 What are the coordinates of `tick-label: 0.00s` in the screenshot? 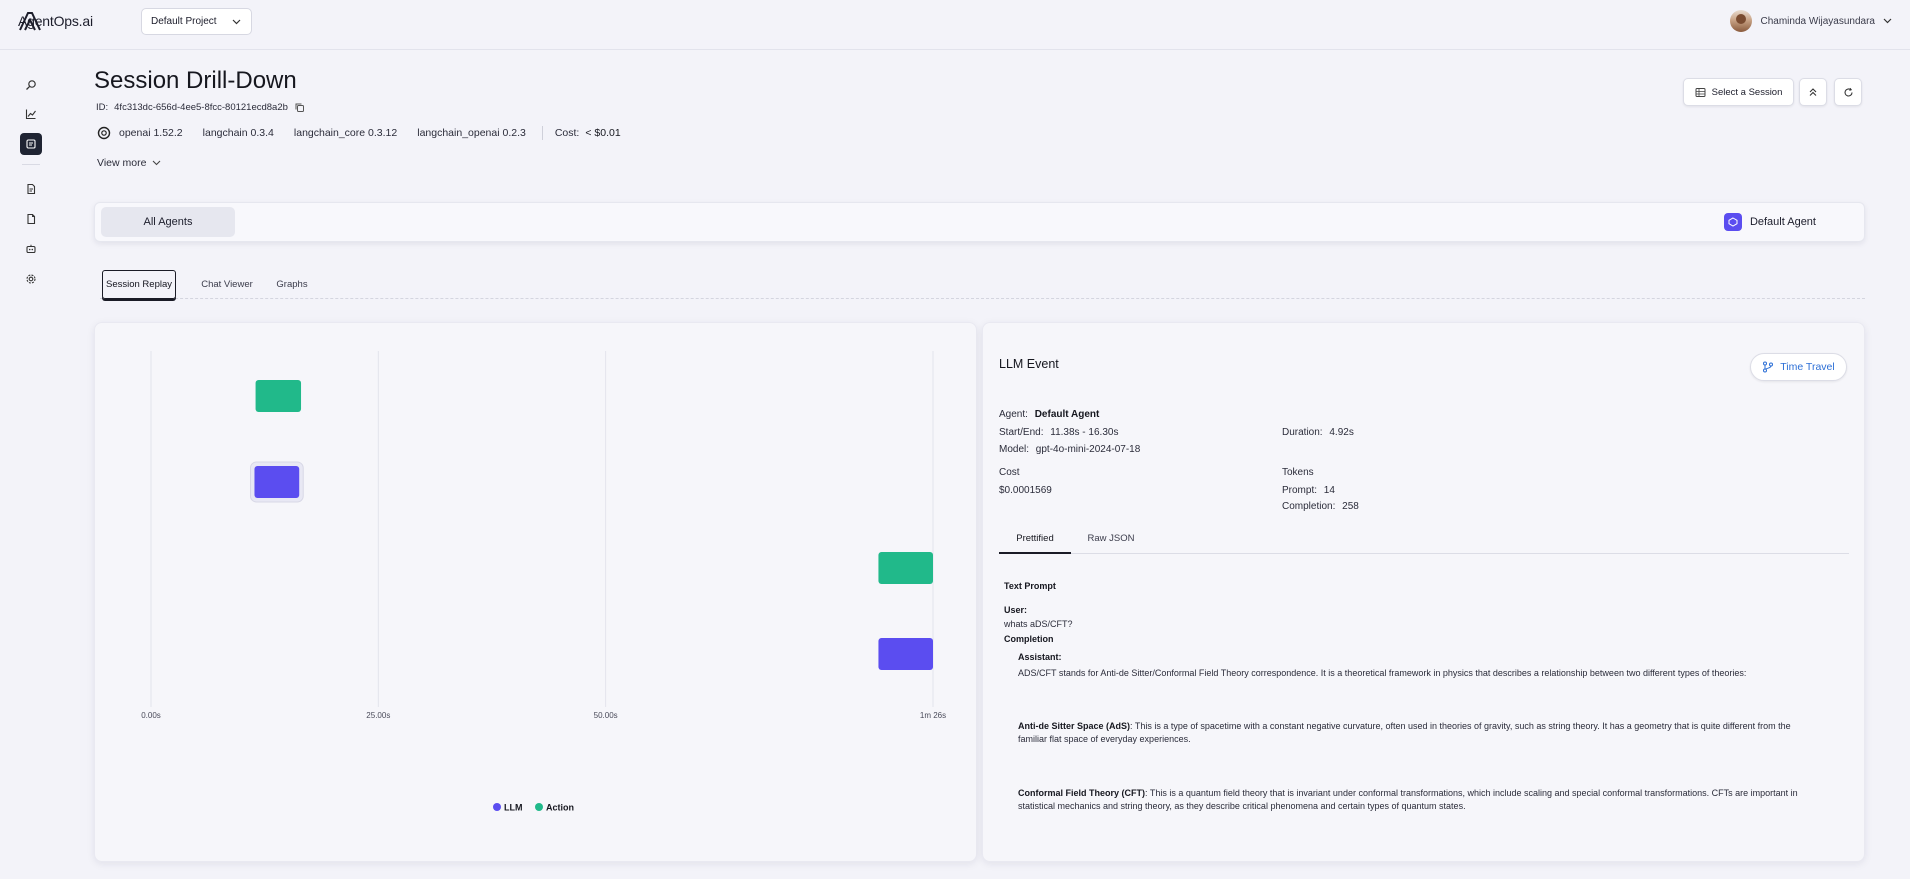 It's located at (151, 715).